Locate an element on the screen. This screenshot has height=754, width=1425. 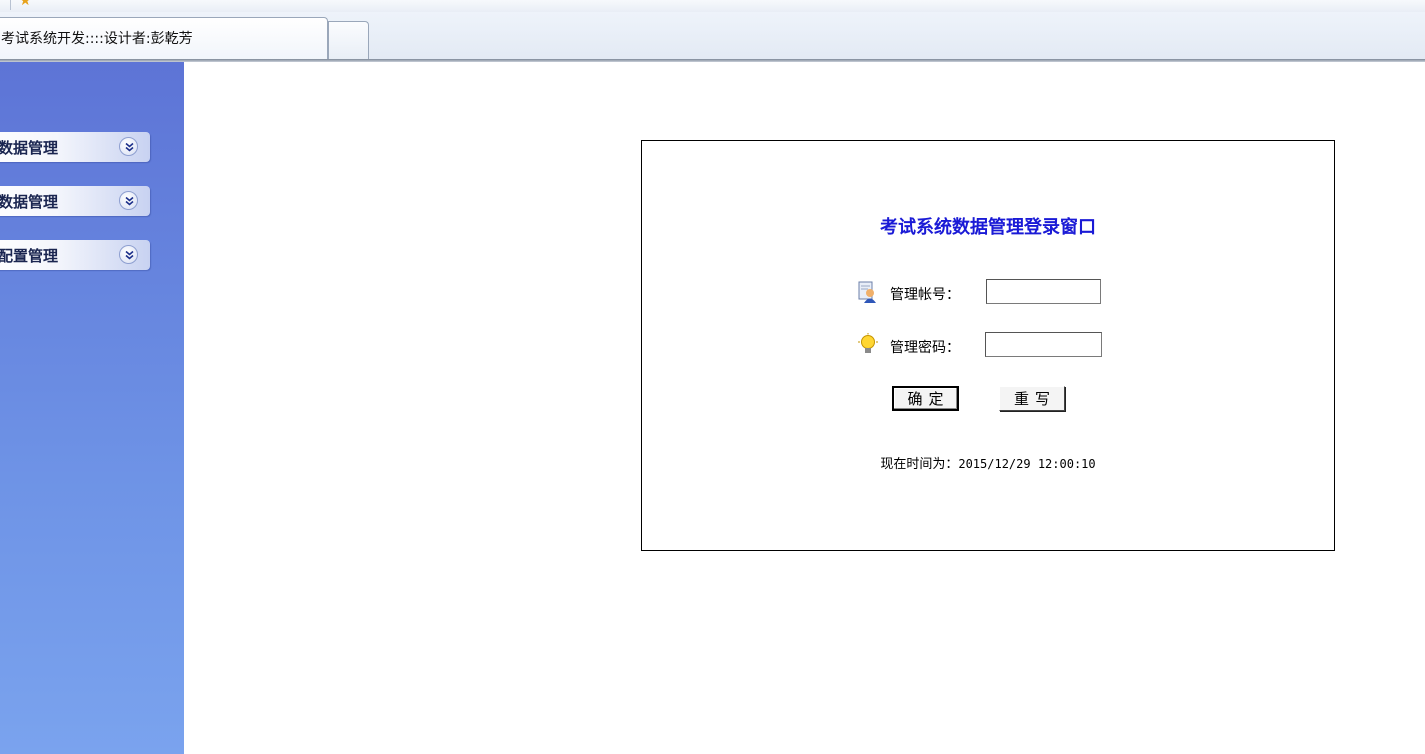
sidebar-item-data-management-1: 数据管理 is located at coordinates (75, 147).